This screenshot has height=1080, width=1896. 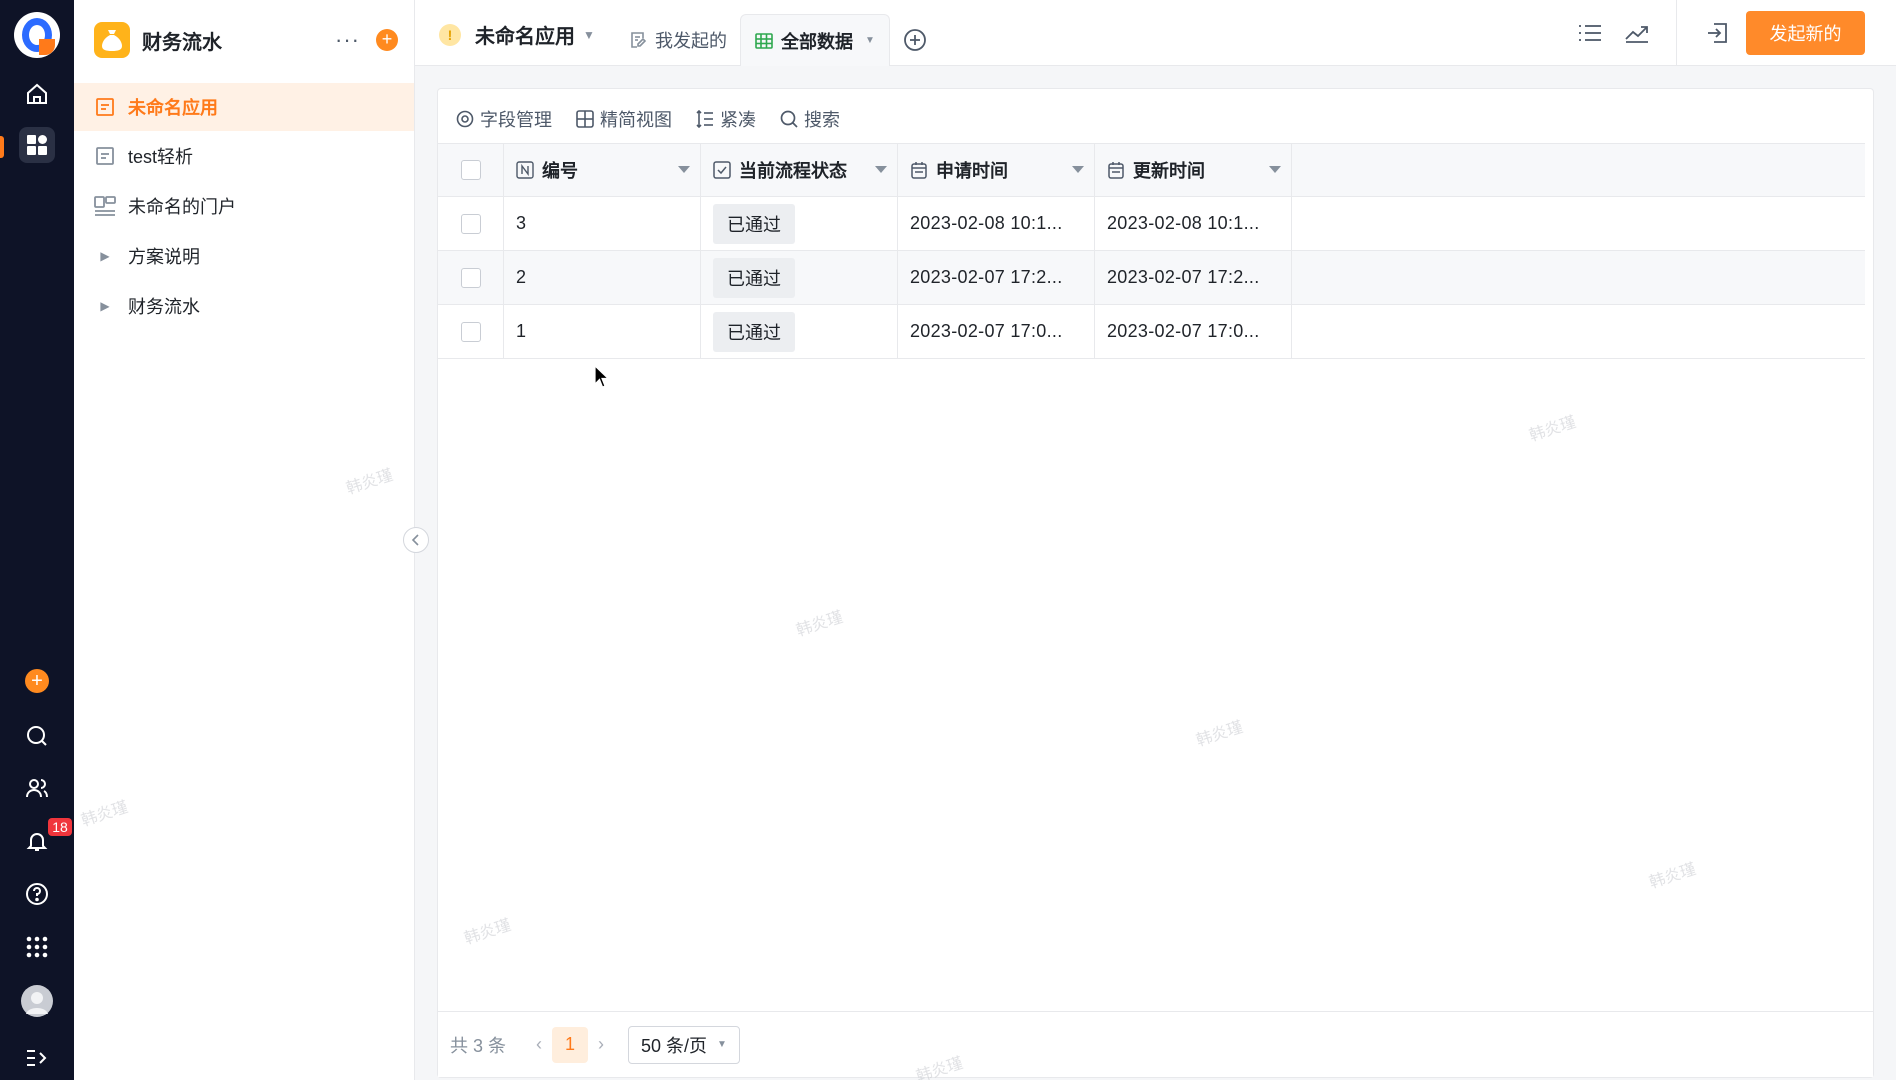 What do you see at coordinates (161, 157) in the screenshot?
I see `sidebar-item-label: test轻析` at bounding box center [161, 157].